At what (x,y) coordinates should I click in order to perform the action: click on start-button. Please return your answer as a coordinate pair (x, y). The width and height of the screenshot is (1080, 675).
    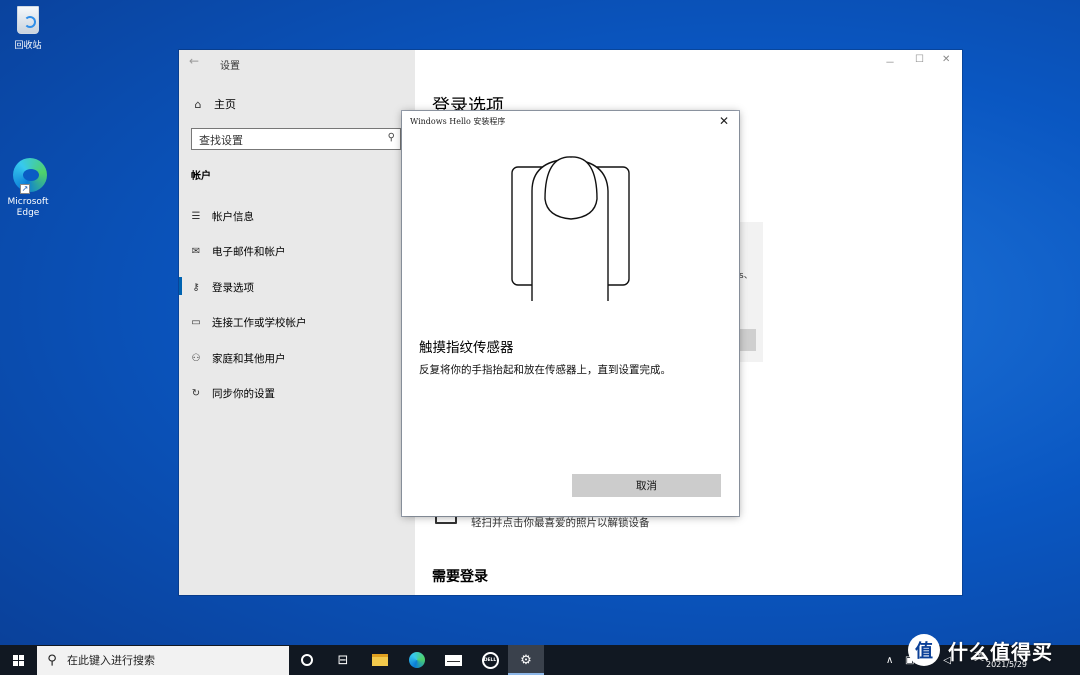
    Looking at the image, I should click on (18, 660).